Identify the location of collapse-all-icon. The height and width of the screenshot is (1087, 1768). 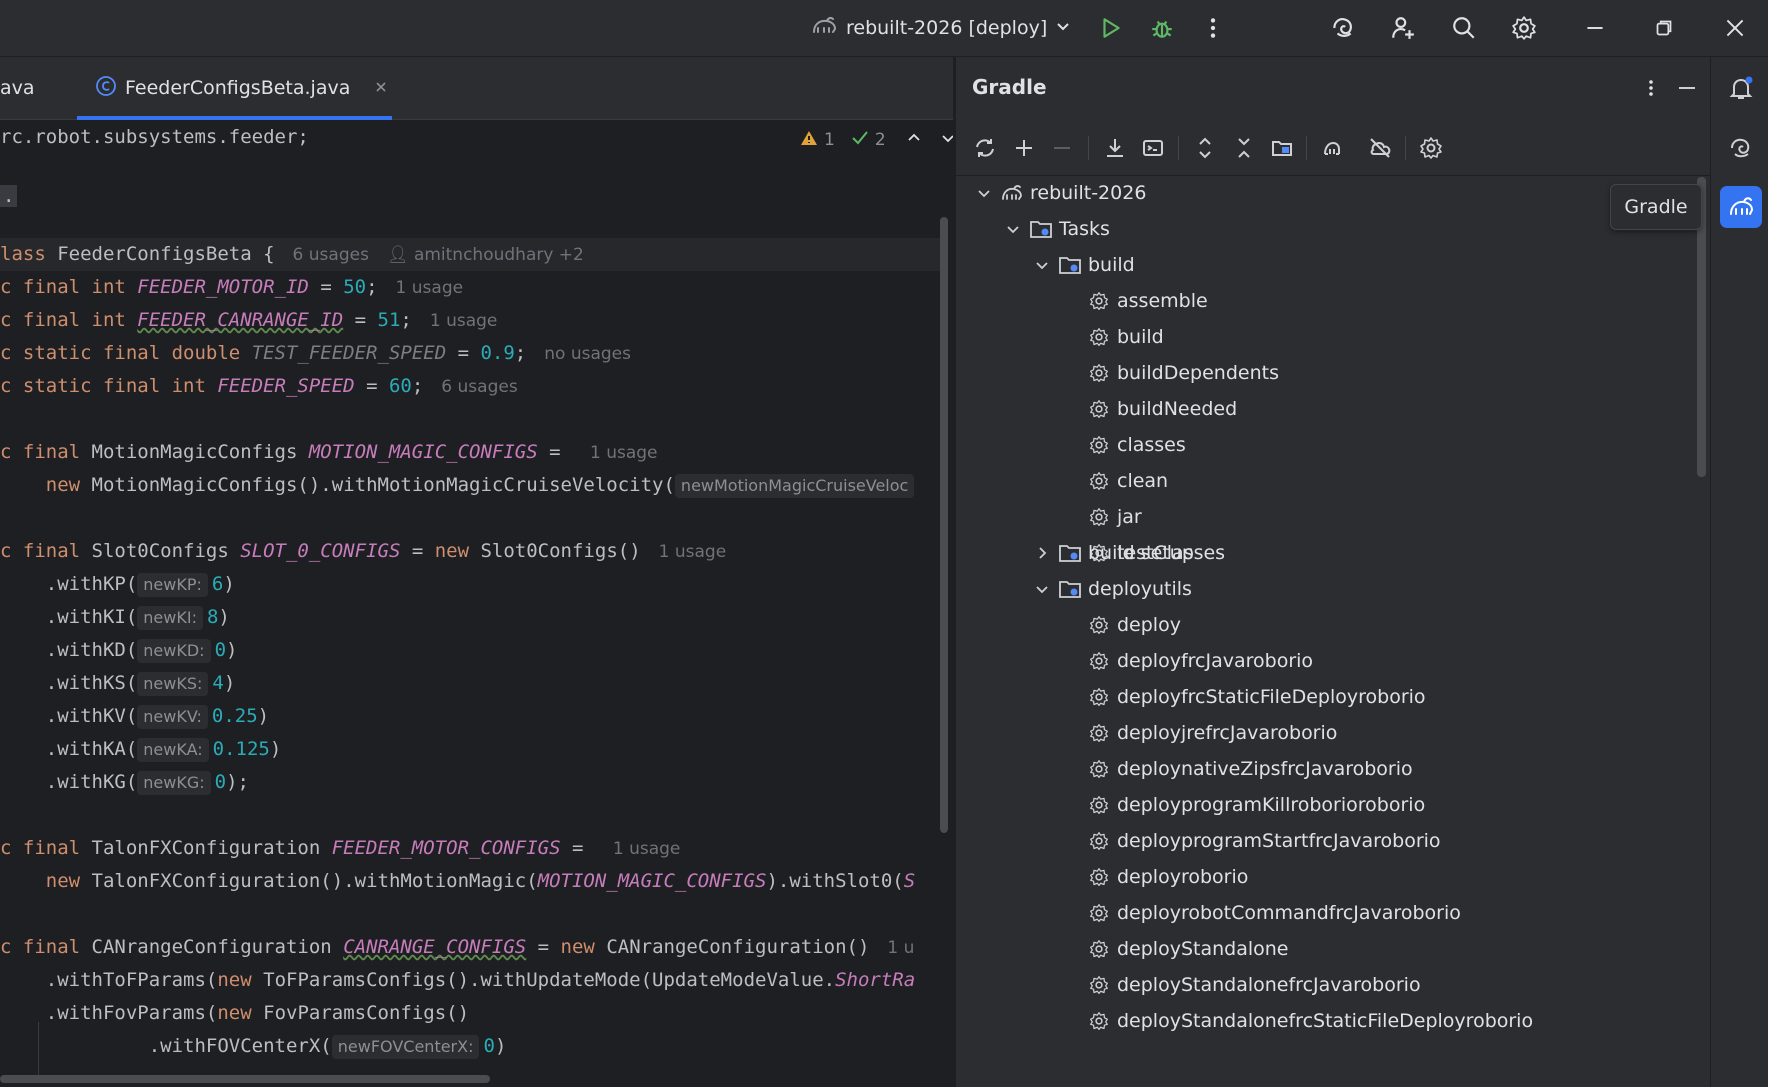
(1244, 148).